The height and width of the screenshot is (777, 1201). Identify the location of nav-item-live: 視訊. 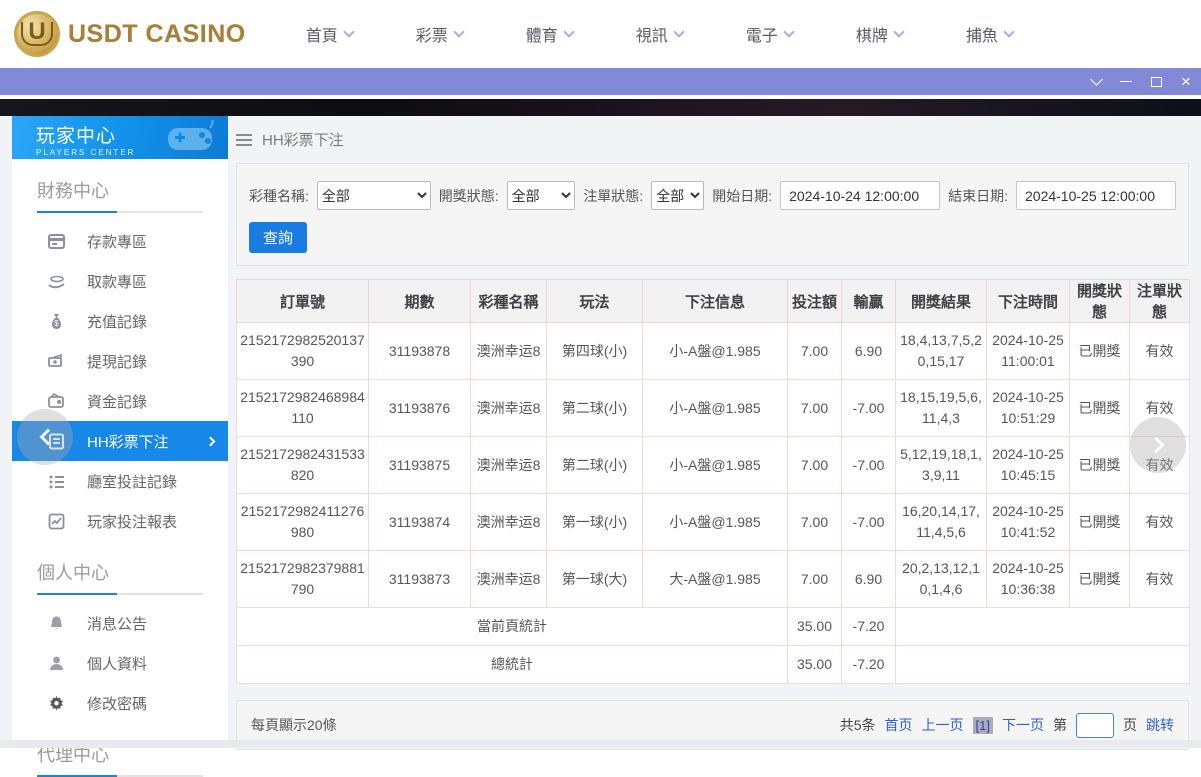
(660, 34).